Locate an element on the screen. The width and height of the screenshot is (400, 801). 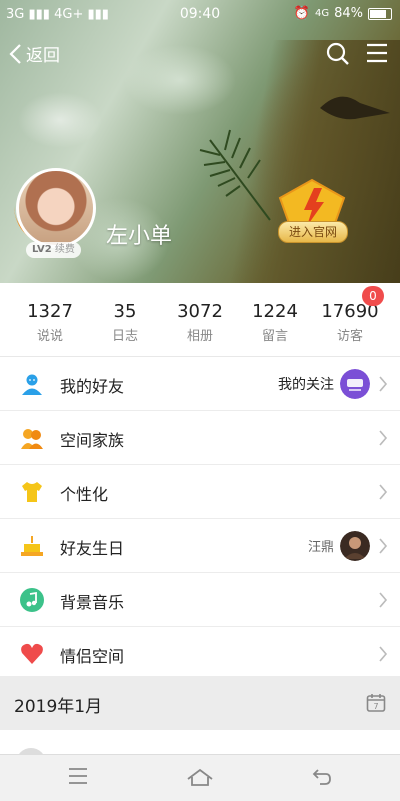
menu-item-friends: 我的好友 我的关注 is located at coordinates (200, 384).